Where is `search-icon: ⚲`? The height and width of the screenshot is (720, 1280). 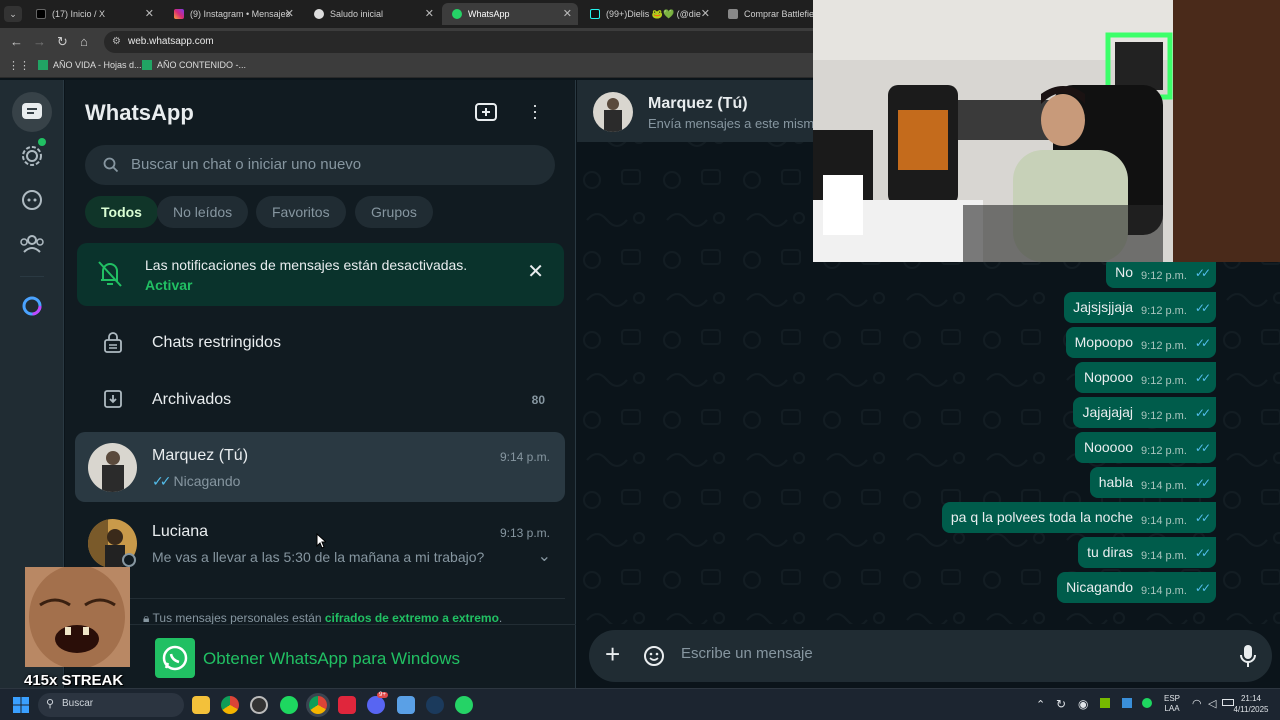
search-icon: ⚲ is located at coordinates (50, 704).